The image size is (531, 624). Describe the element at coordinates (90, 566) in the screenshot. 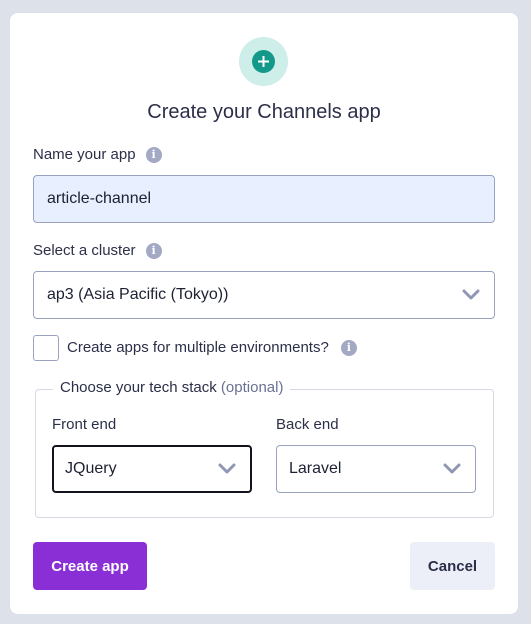

I see `create-app-button: Create app` at that location.